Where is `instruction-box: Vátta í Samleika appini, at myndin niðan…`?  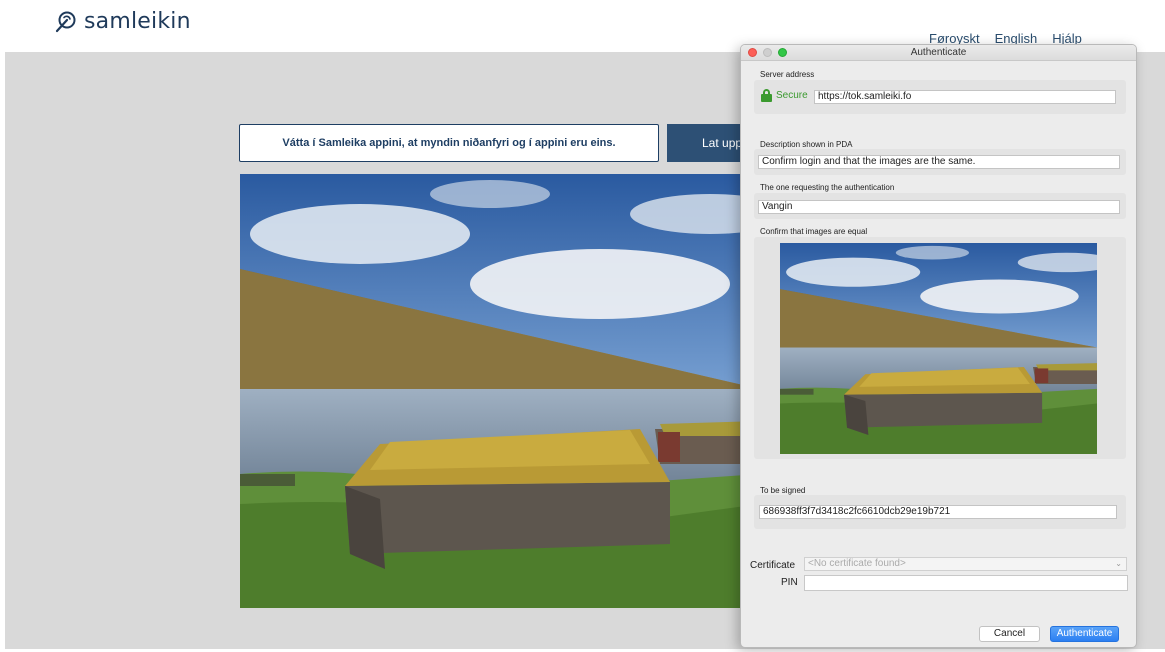
instruction-box: Vátta í Samleika appini, at myndin niðan… is located at coordinates (449, 143).